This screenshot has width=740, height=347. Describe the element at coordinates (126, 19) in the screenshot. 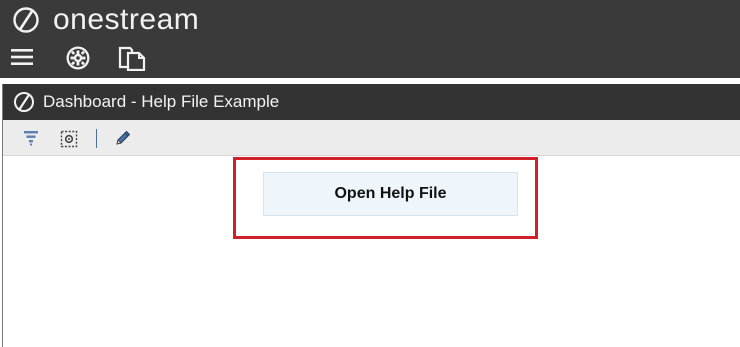

I see `brand-name: onestream` at that location.